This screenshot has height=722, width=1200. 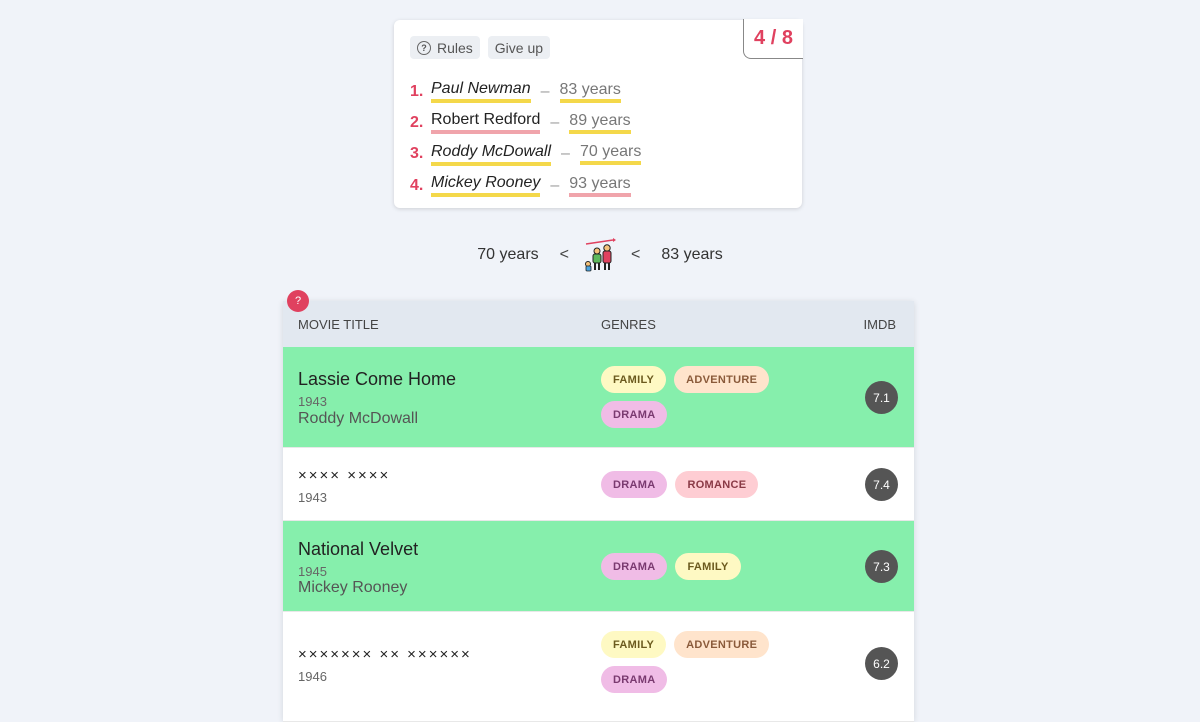 I want to click on guess-number: 1., so click(x=417, y=91).